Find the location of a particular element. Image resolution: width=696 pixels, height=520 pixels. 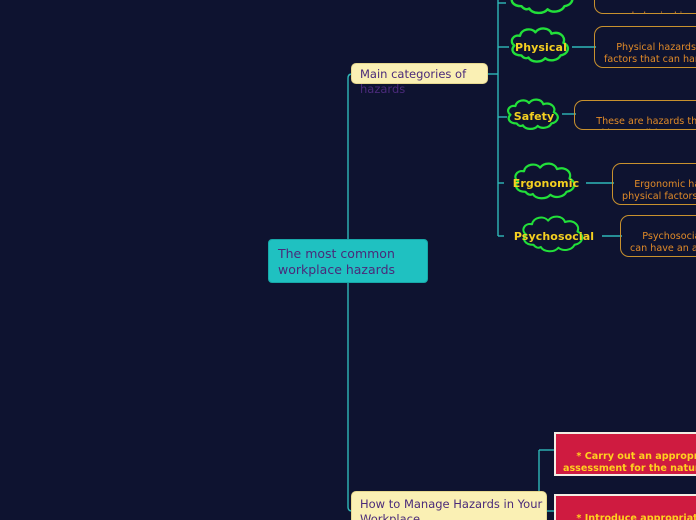

cloud-node-ergonomic-label: Ergonomic is located at coordinates (546, 183).